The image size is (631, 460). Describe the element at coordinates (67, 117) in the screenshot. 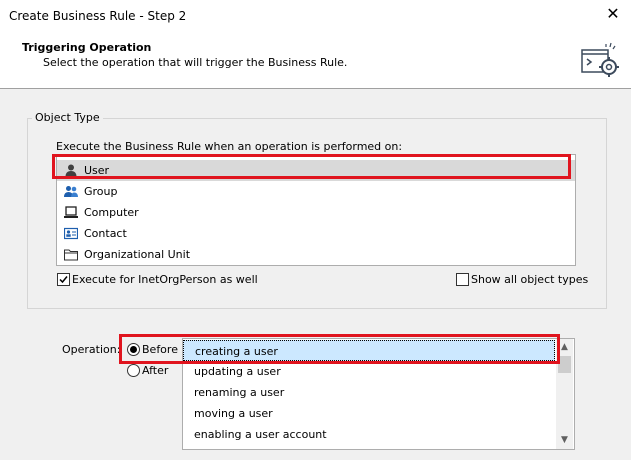

I see `object-type-legend: Object Type` at that location.